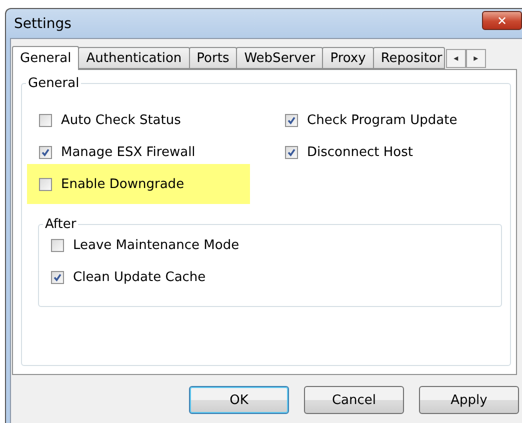 The width and height of the screenshot is (522, 423). Describe the element at coordinates (382, 120) in the screenshot. I see `checkbox-label: Check Program Update` at that location.